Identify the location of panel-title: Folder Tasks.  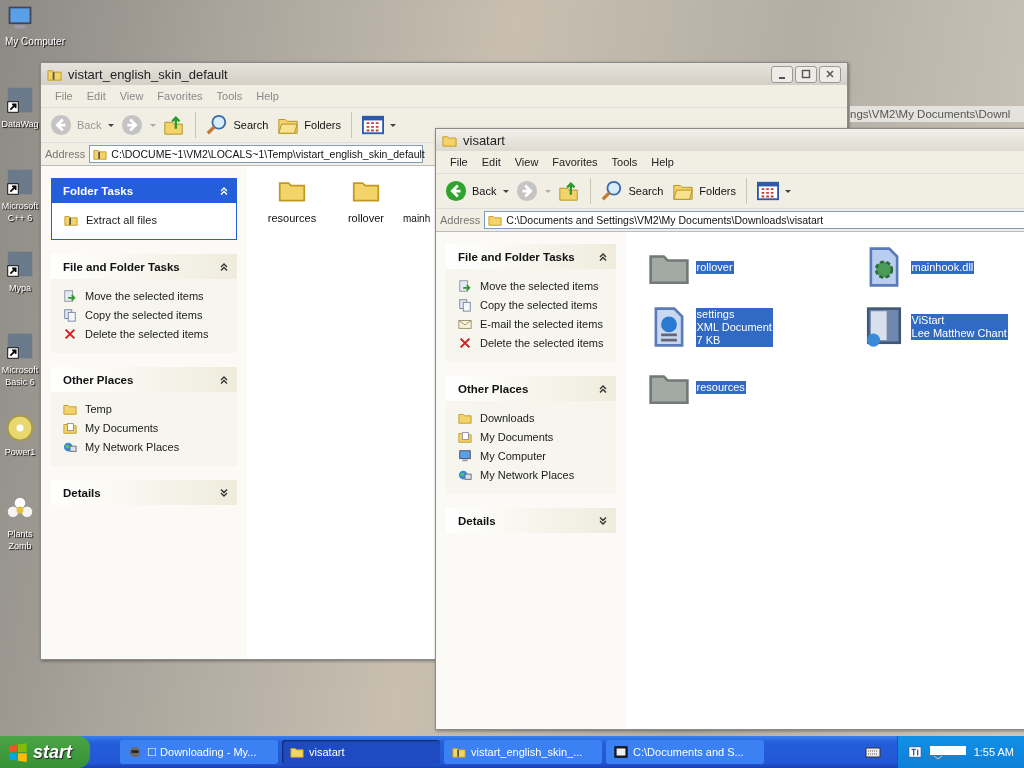
(98, 190).